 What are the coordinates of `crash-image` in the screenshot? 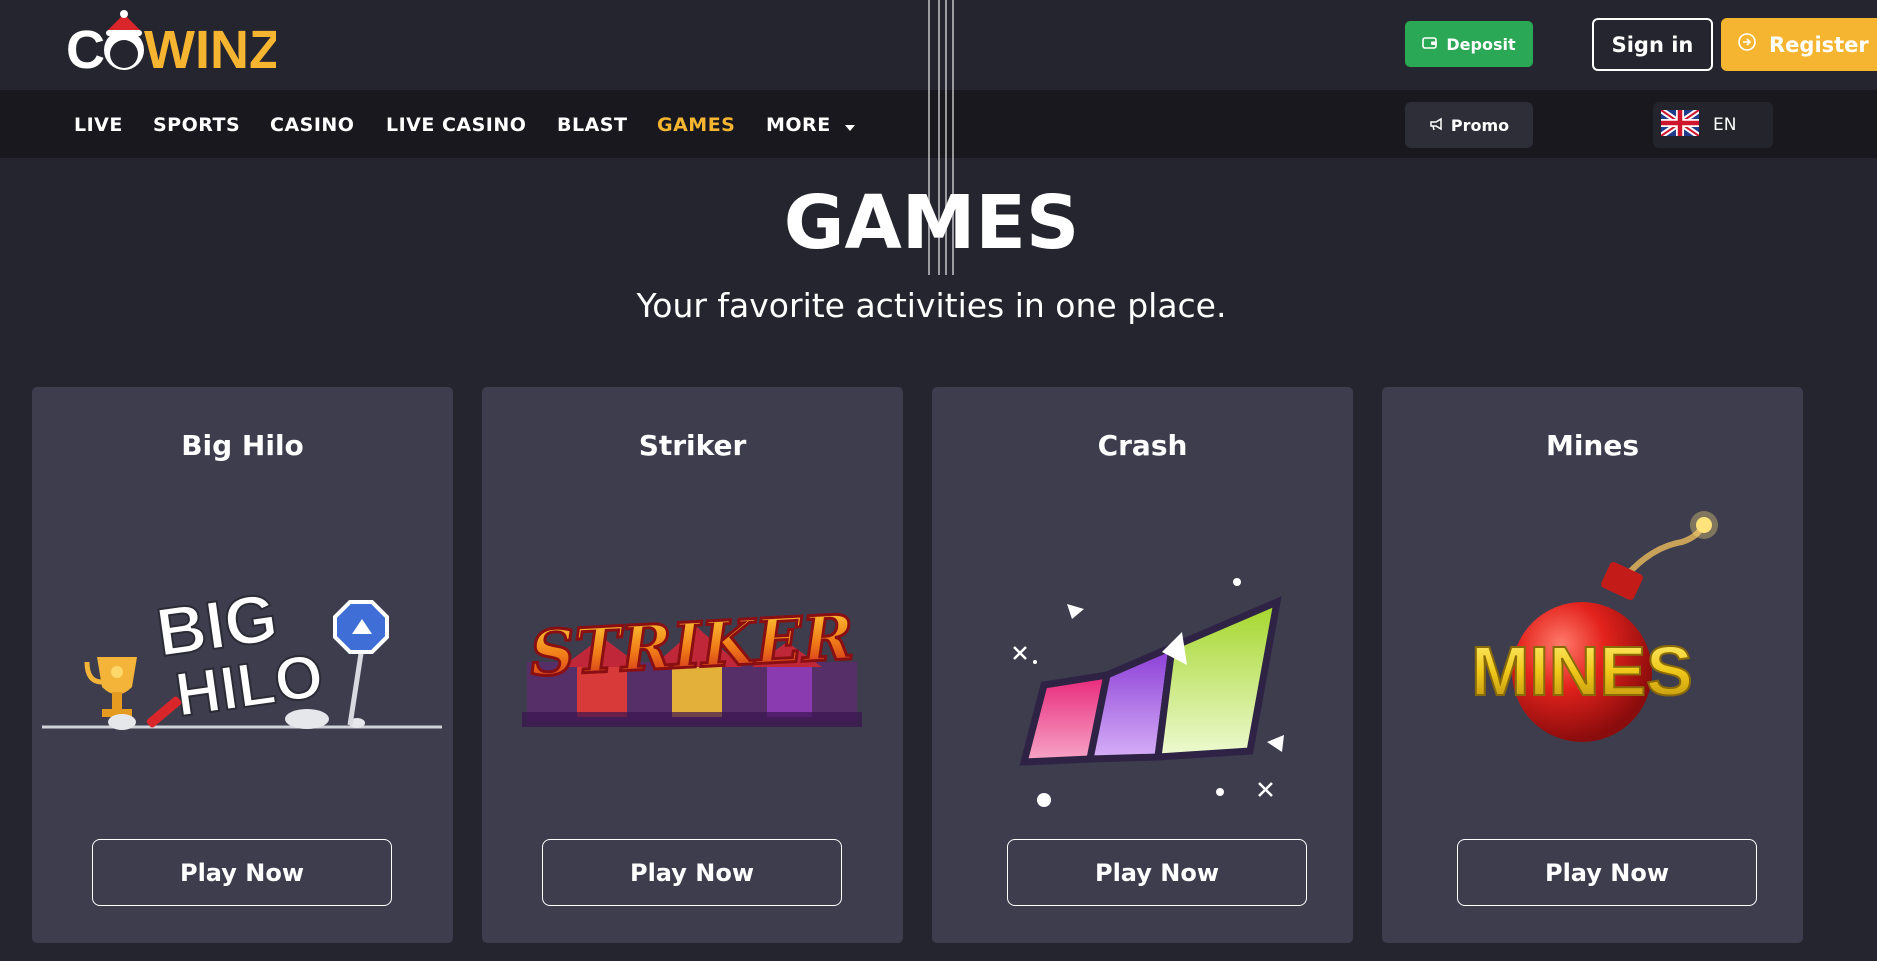 It's located at (1142, 657).